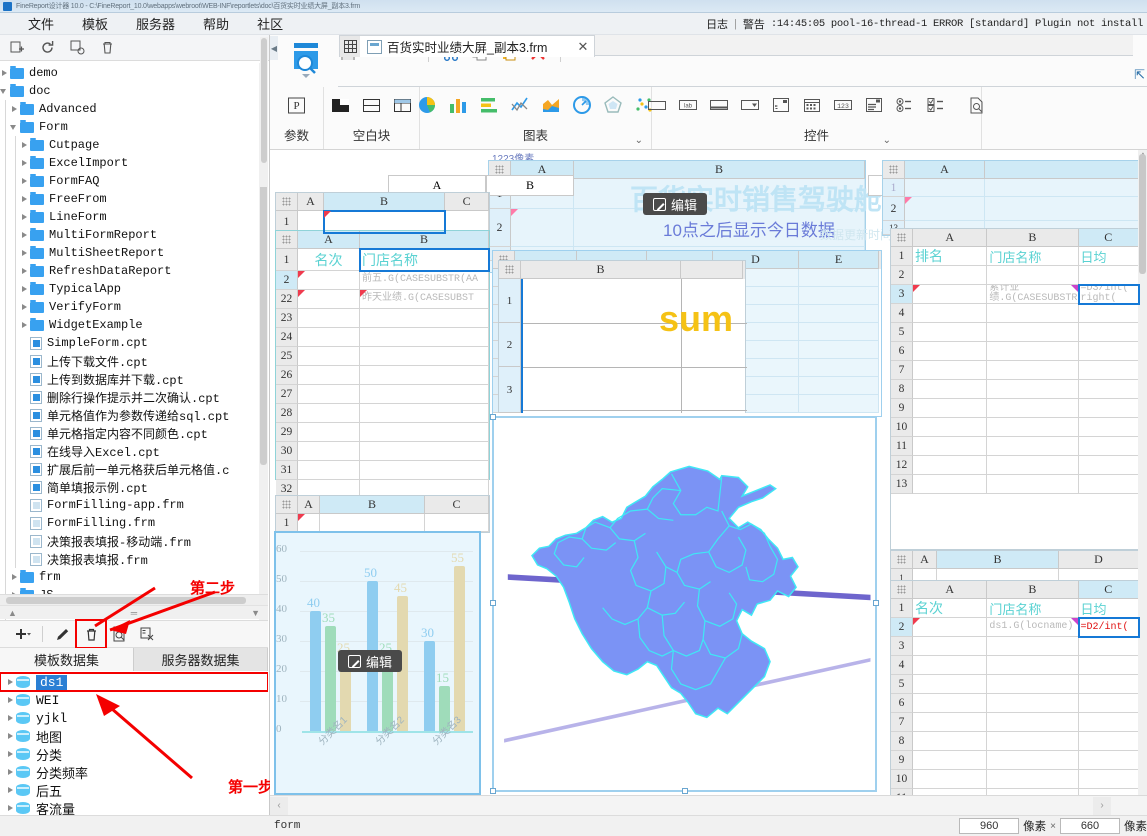 The height and width of the screenshot is (836, 1147). Describe the element at coordinates (510, 270) in the screenshot. I see `center-nested-corner` at that location.